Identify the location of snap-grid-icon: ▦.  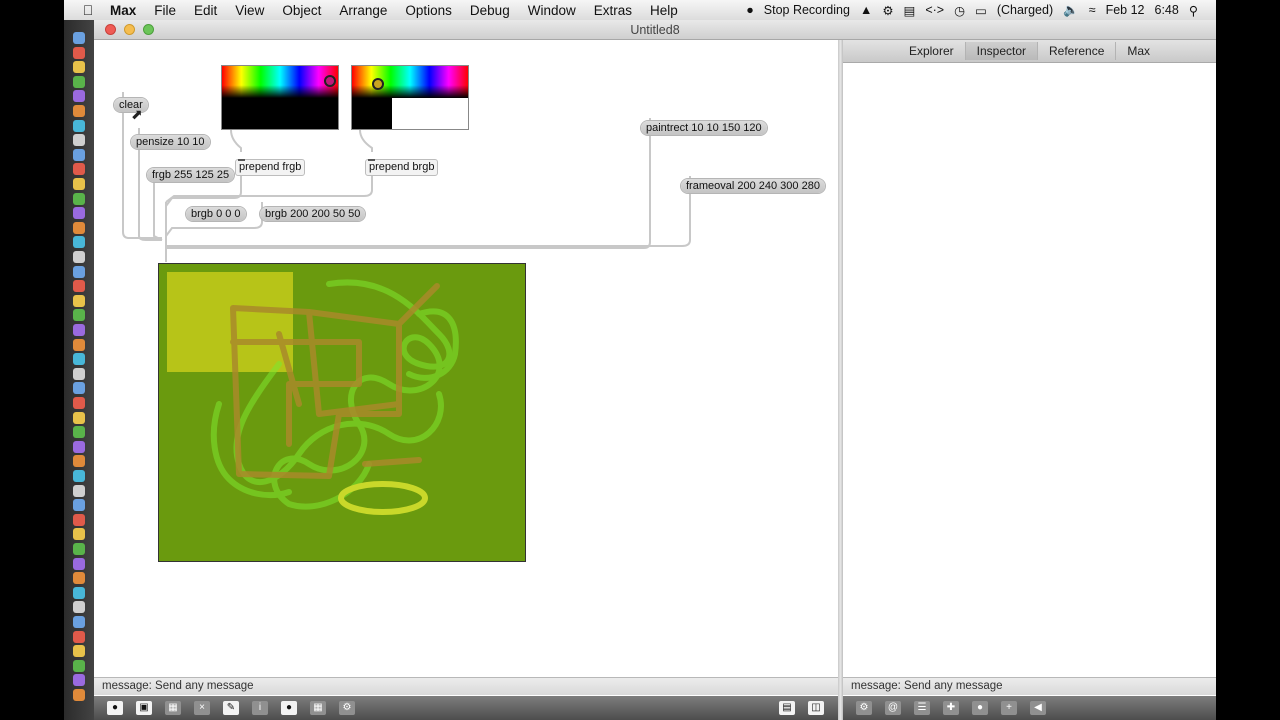
(318, 708).